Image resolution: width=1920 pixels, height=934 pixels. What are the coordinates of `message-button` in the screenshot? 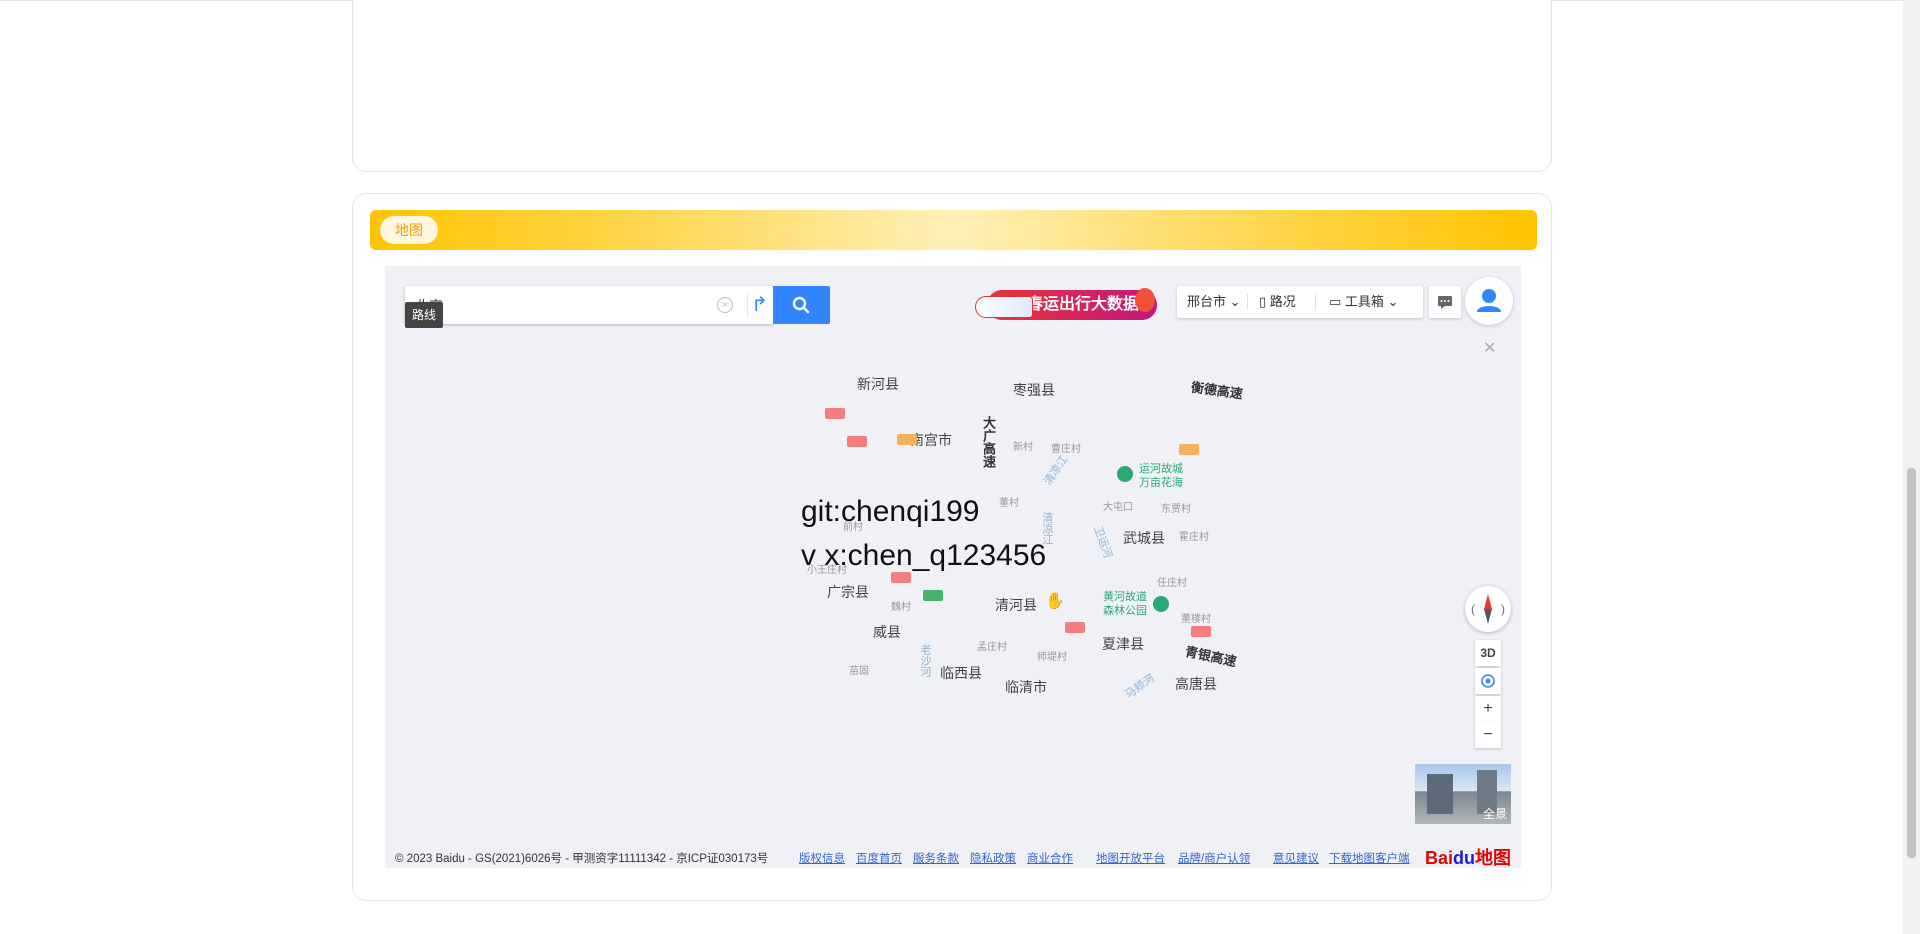 It's located at (1445, 302).